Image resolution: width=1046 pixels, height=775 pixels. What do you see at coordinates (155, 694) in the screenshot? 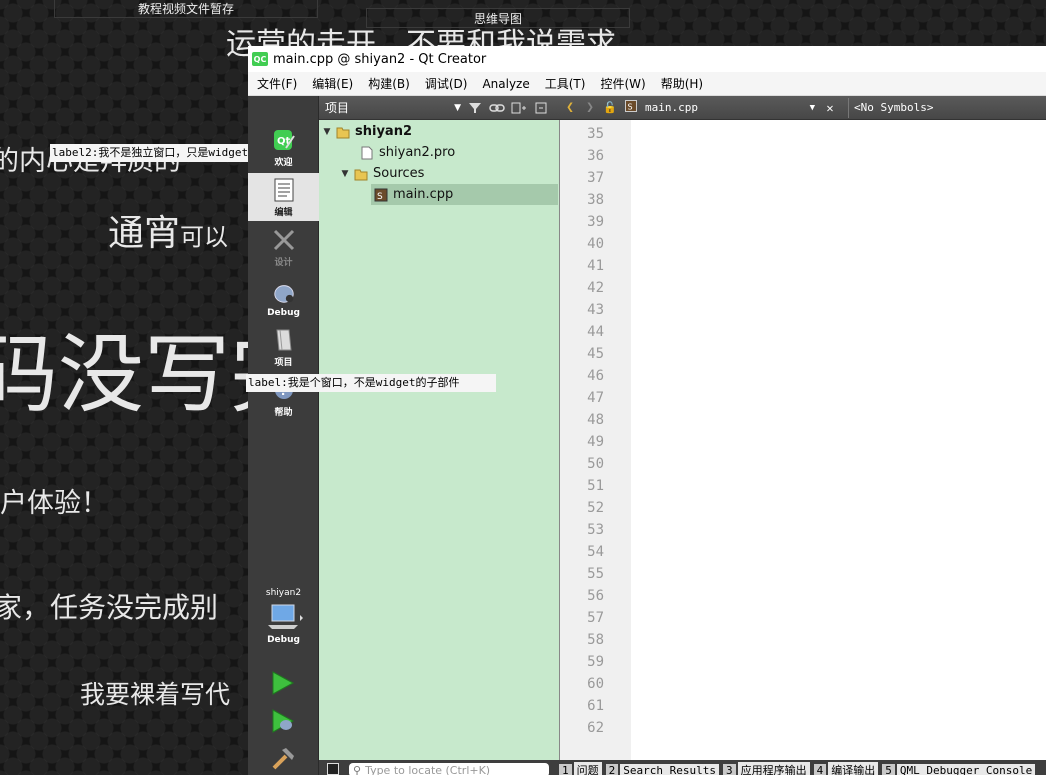
I see `desktop-text-naked: 我要裸着写代` at bounding box center [155, 694].